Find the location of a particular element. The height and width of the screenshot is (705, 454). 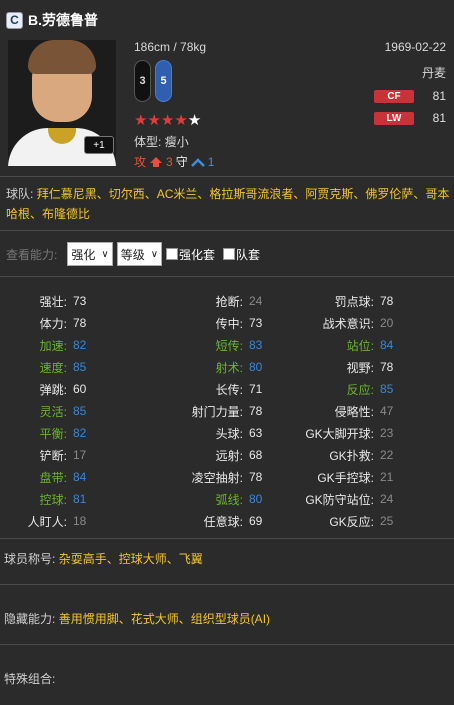

stat-label: GK大脚开球: is located at coordinates (339, 433).